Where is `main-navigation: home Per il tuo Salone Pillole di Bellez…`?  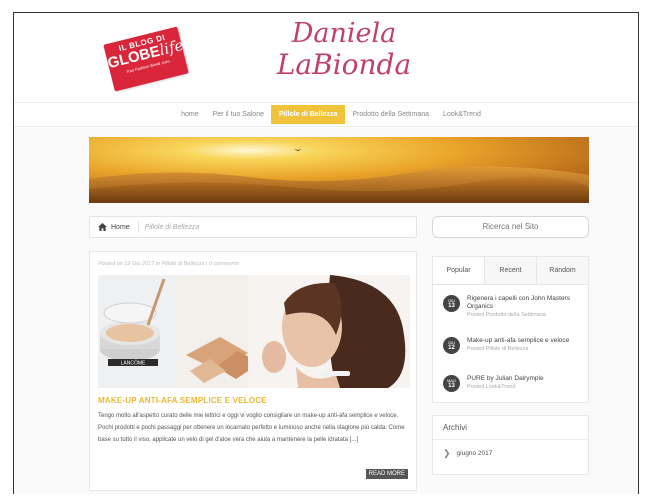 main-navigation: home Per il tuo Salone Pillole di Bellez… is located at coordinates (326, 115).